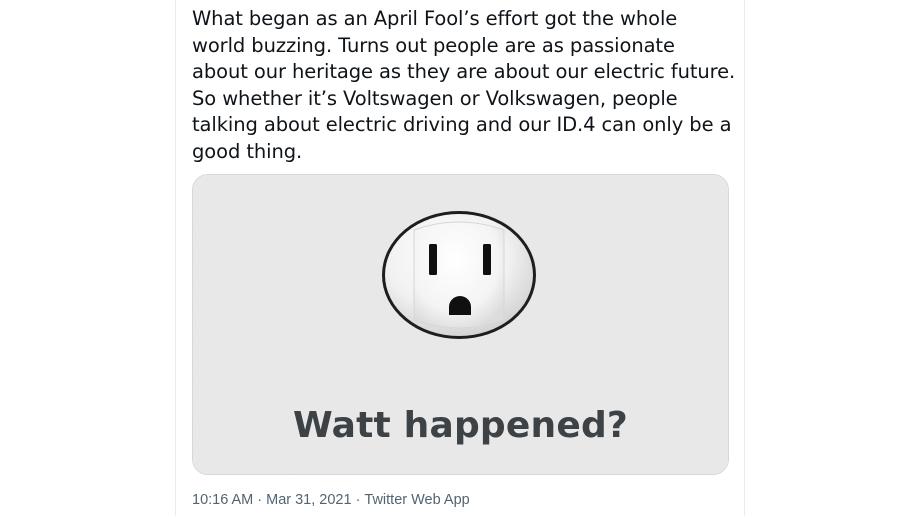 The width and height of the screenshot is (918, 516). I want to click on tweet-source: Twitter Web App, so click(416, 500).